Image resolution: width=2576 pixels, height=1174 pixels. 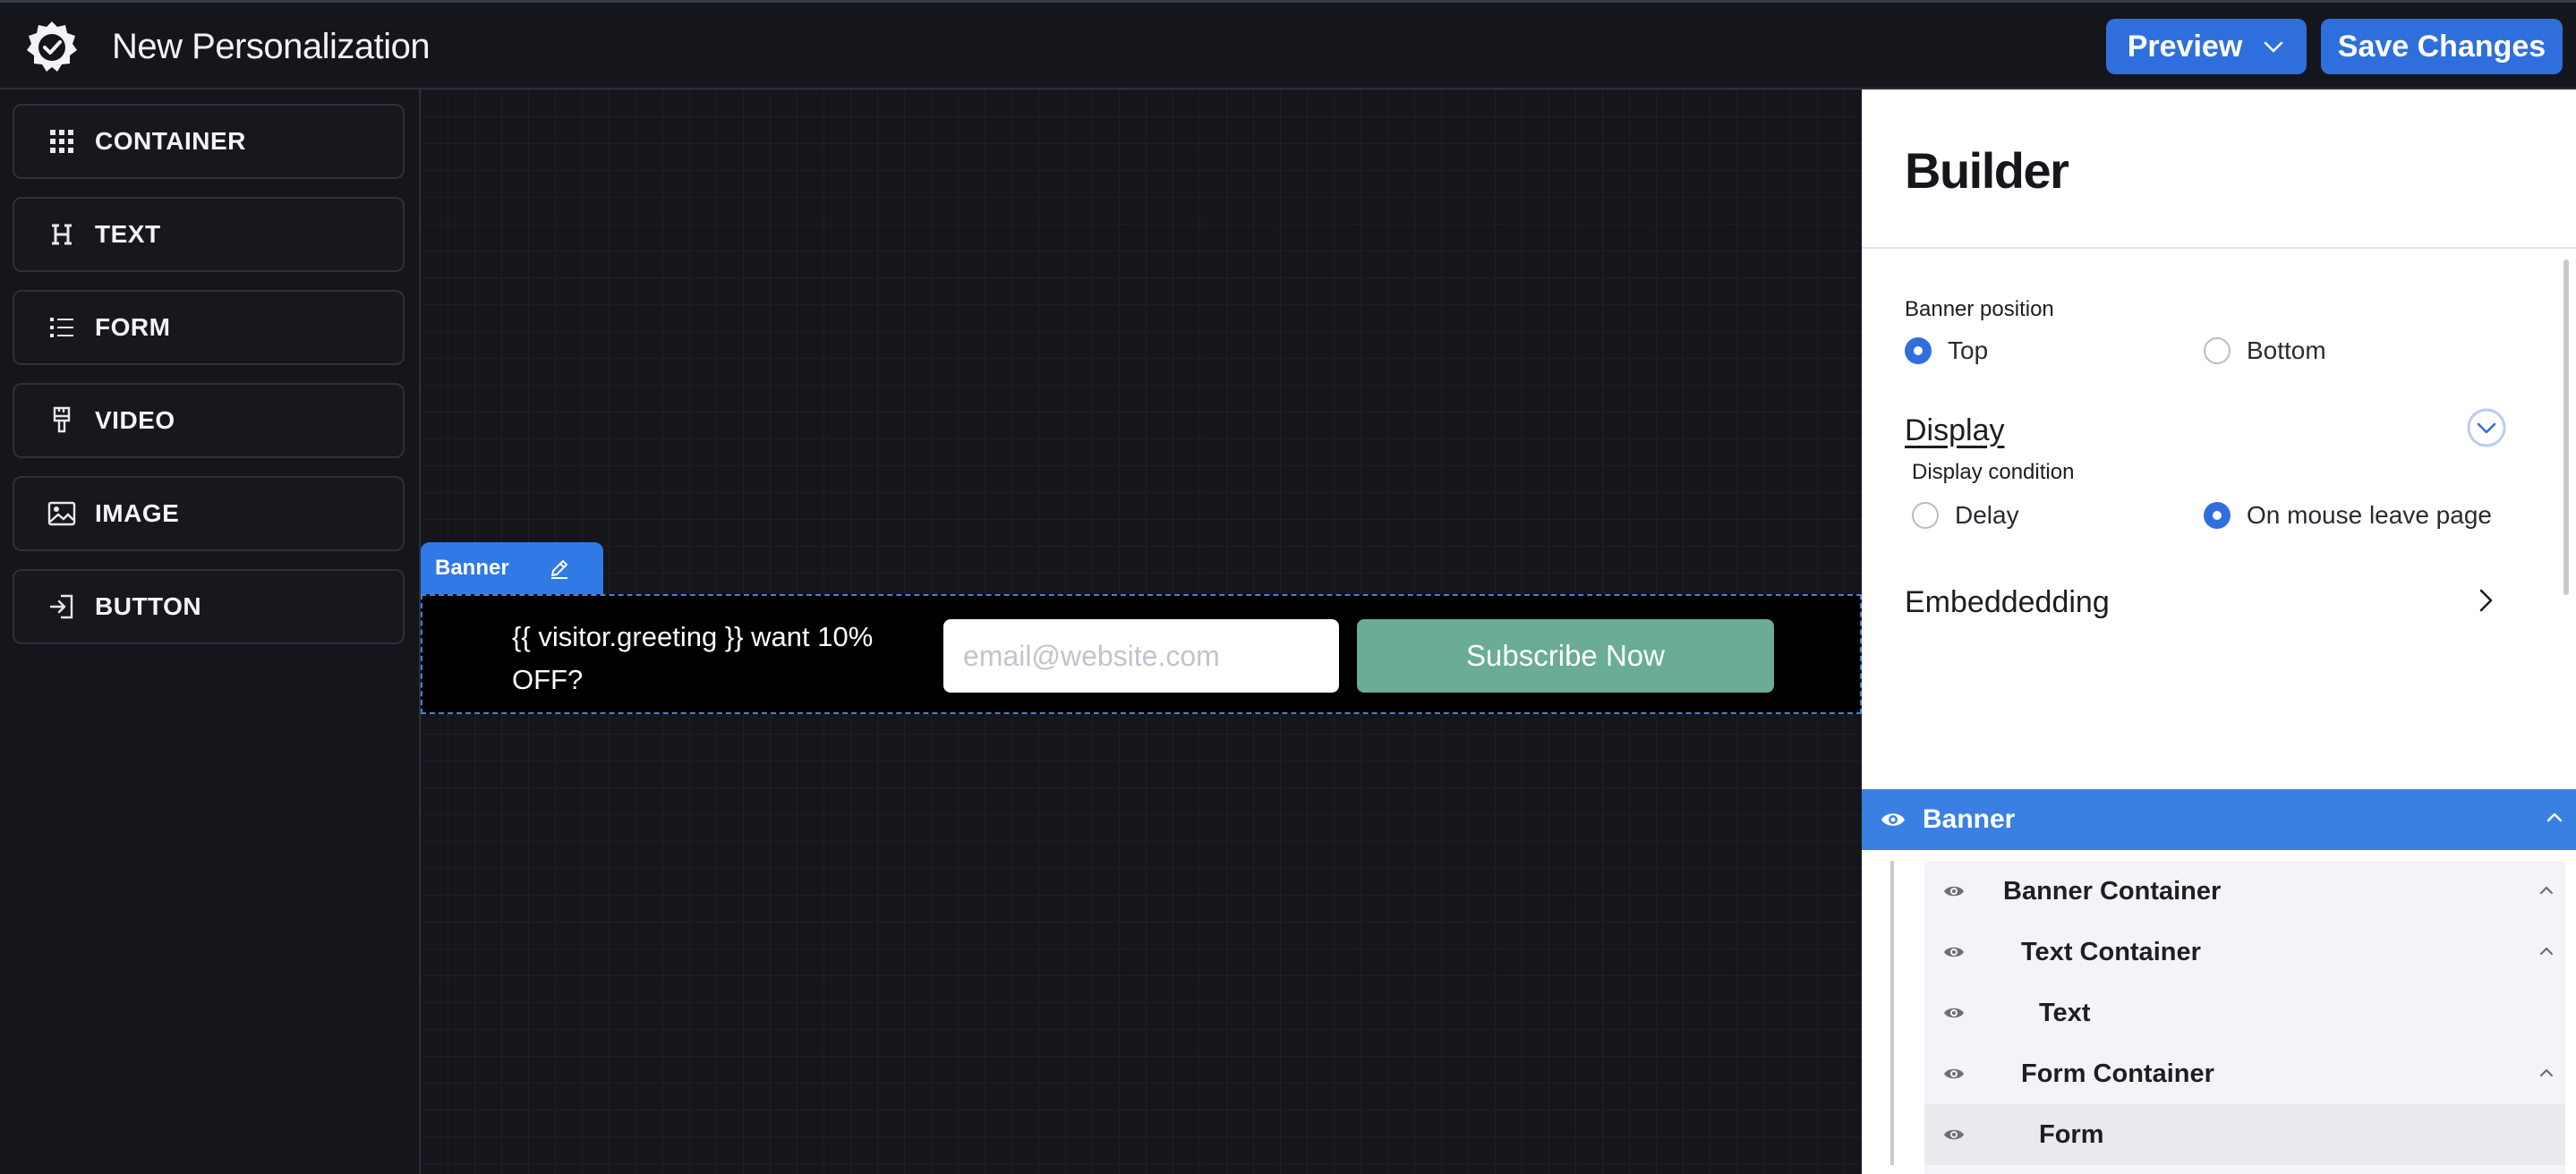 I want to click on palette-item-text: TEXT, so click(x=209, y=234).